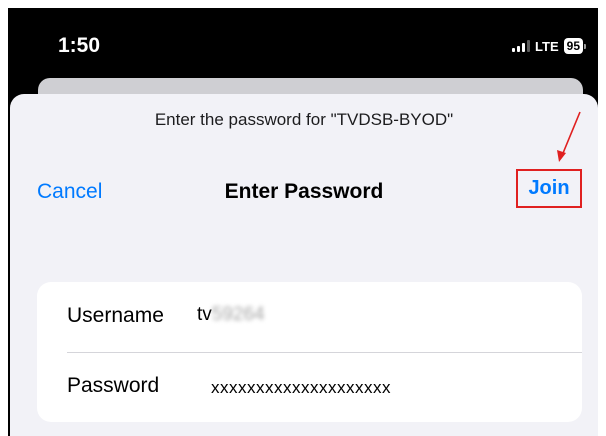 The image size is (606, 436). Describe the element at coordinates (238, 314) in the screenshot. I see `username-redacted-text: 59264` at that location.